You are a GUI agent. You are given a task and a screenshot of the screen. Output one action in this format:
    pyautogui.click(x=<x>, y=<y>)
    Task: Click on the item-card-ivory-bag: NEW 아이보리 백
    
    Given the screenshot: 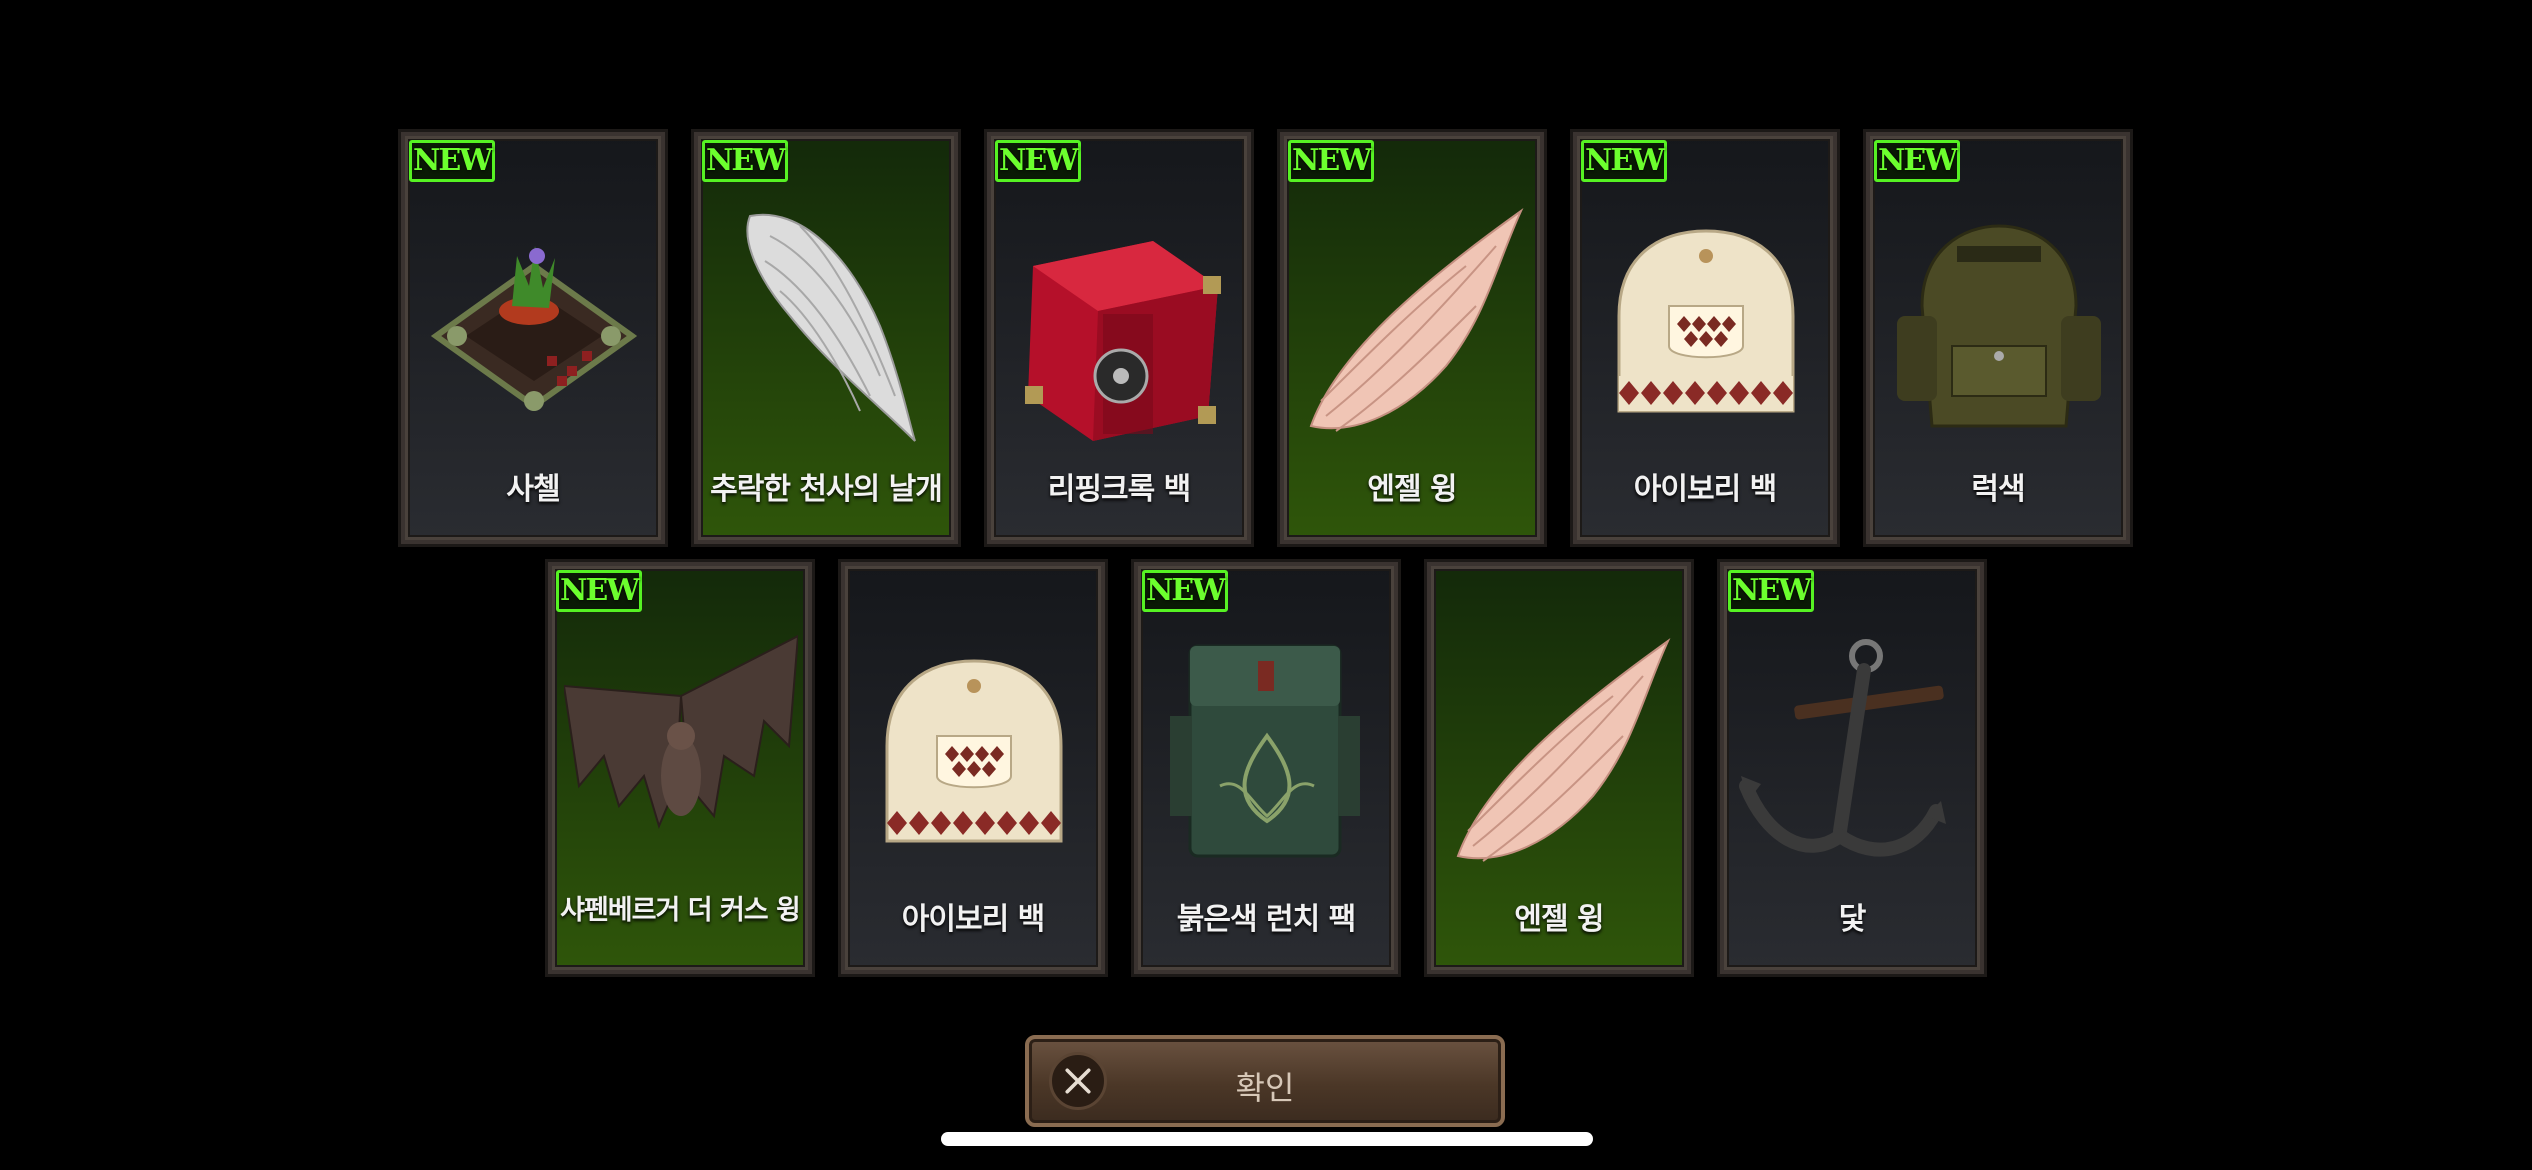 What is the action you would take?
    pyautogui.click(x=1705, y=338)
    